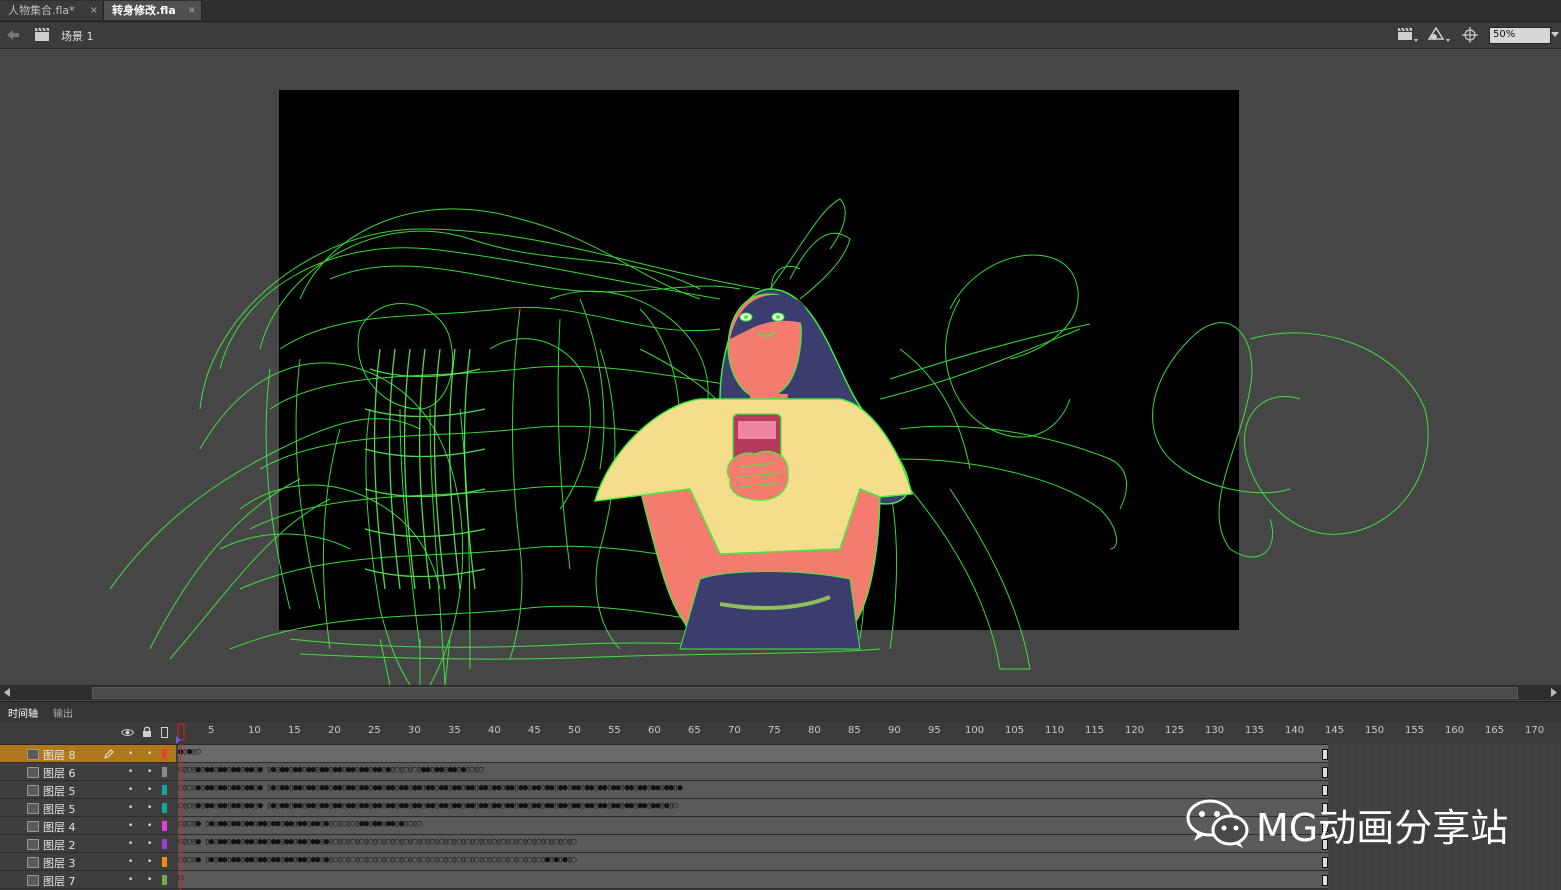 The width and height of the screenshot is (1561, 890). I want to click on ruler-tick: 20, so click(334, 730).